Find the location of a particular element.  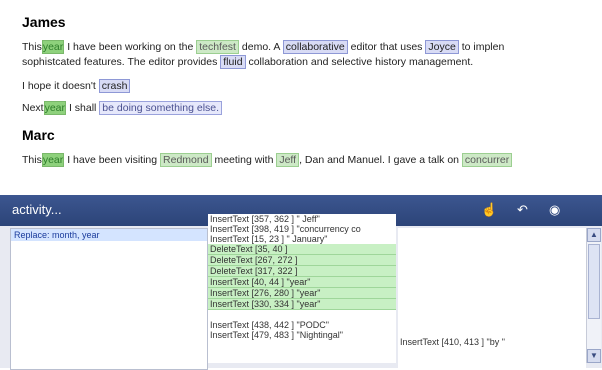

history-item: InsertText [40, 44 ] "year" is located at coordinates (302, 282).